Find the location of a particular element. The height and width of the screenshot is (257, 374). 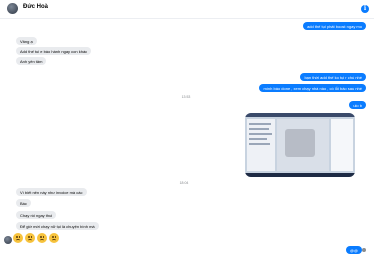

message-incoming: Anh yên tâm is located at coordinates (31, 61).